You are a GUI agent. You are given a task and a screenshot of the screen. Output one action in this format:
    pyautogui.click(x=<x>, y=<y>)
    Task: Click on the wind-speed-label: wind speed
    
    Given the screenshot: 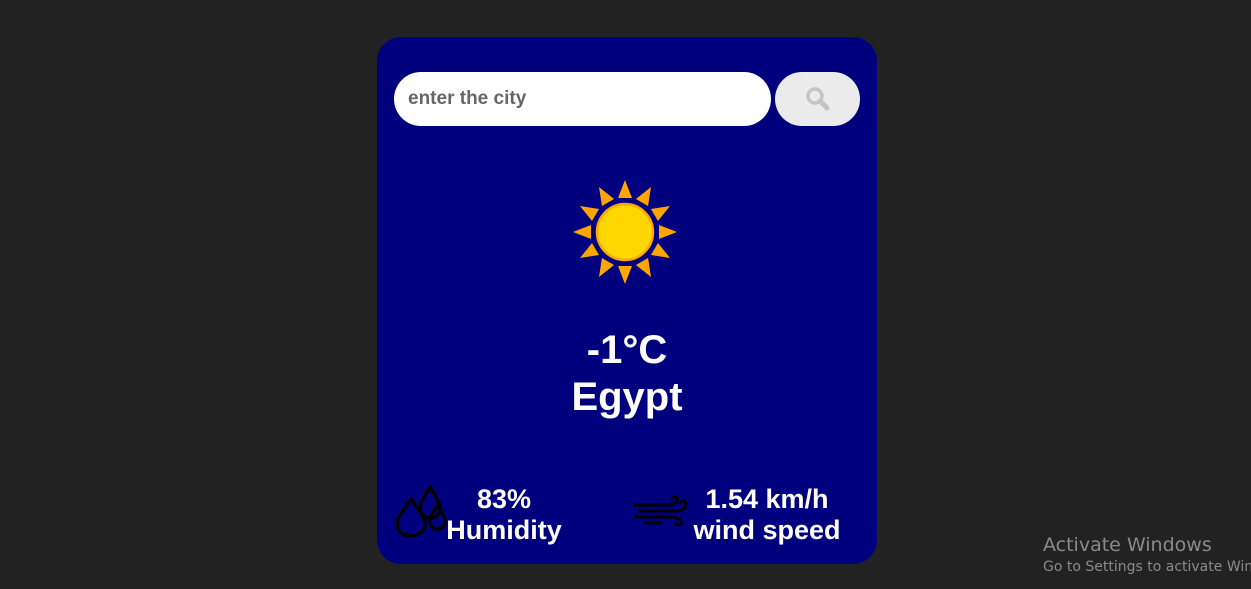 What is the action you would take?
    pyautogui.click(x=767, y=530)
    